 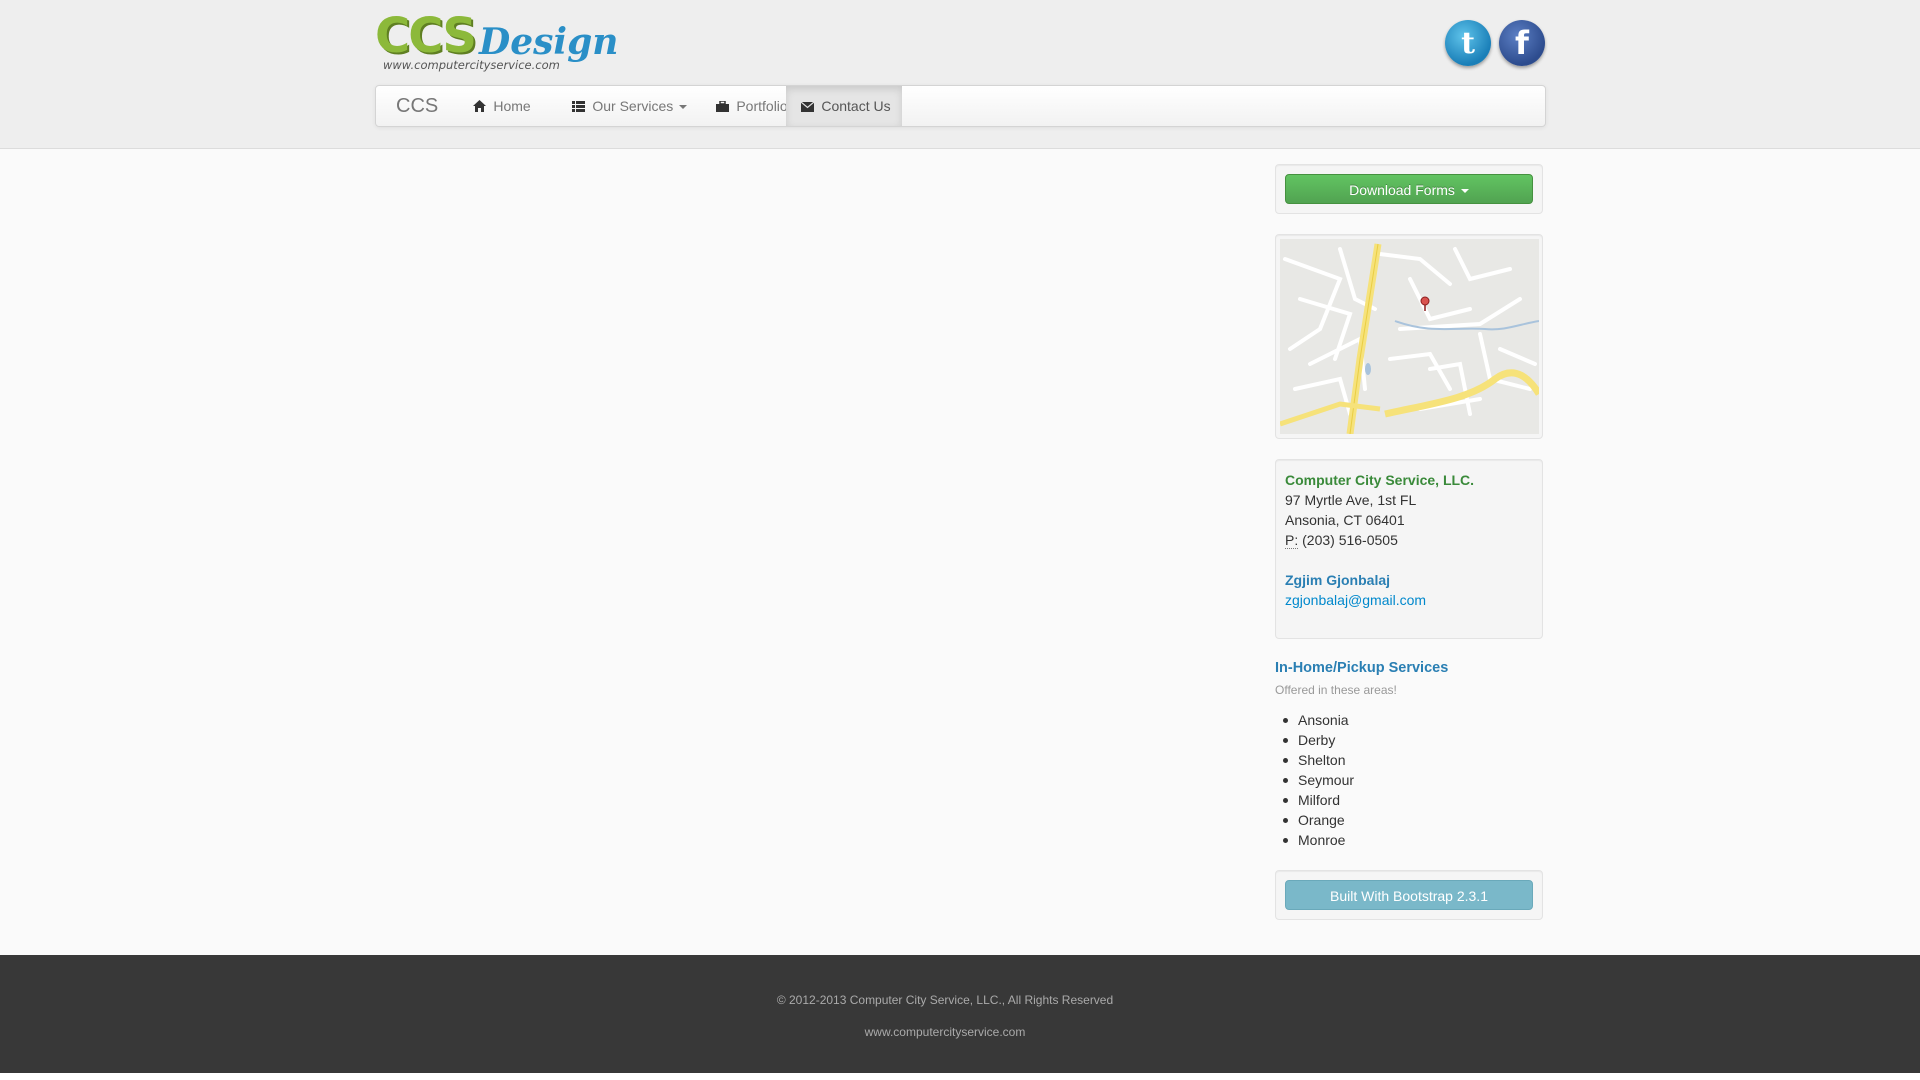 I want to click on list-icon, so click(x=580, y=107).